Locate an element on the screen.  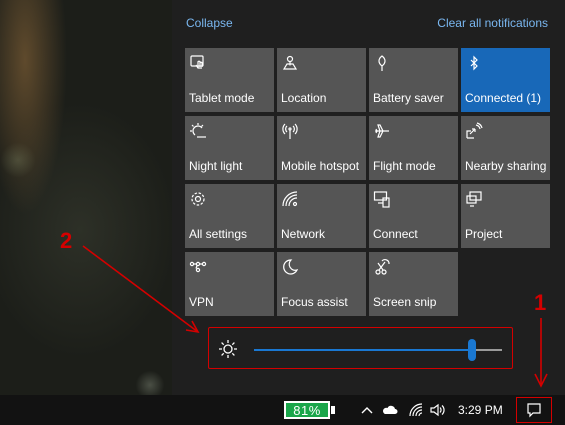
tile-network: Network is located at coordinates (321, 216).